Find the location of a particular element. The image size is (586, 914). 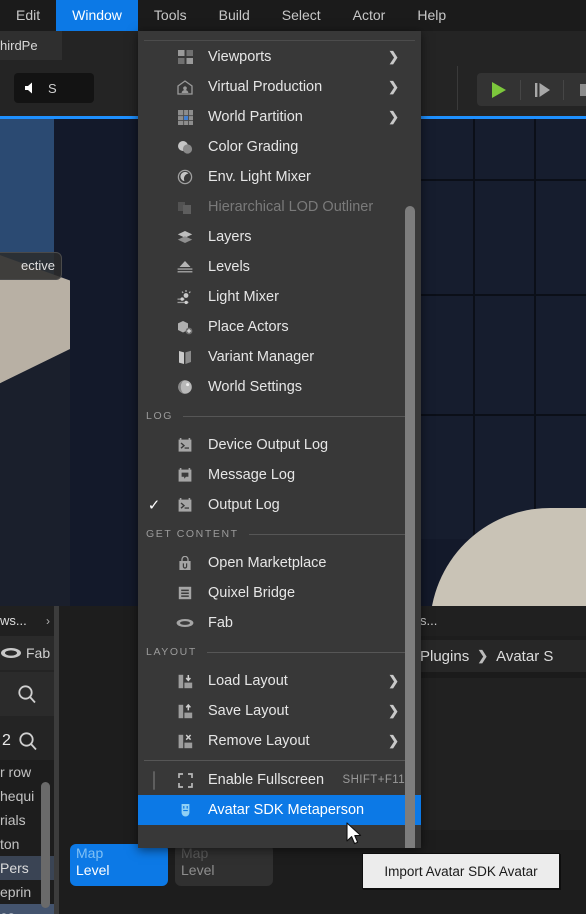

menu-item-color-grading: Color Grading is located at coordinates (279, 147).